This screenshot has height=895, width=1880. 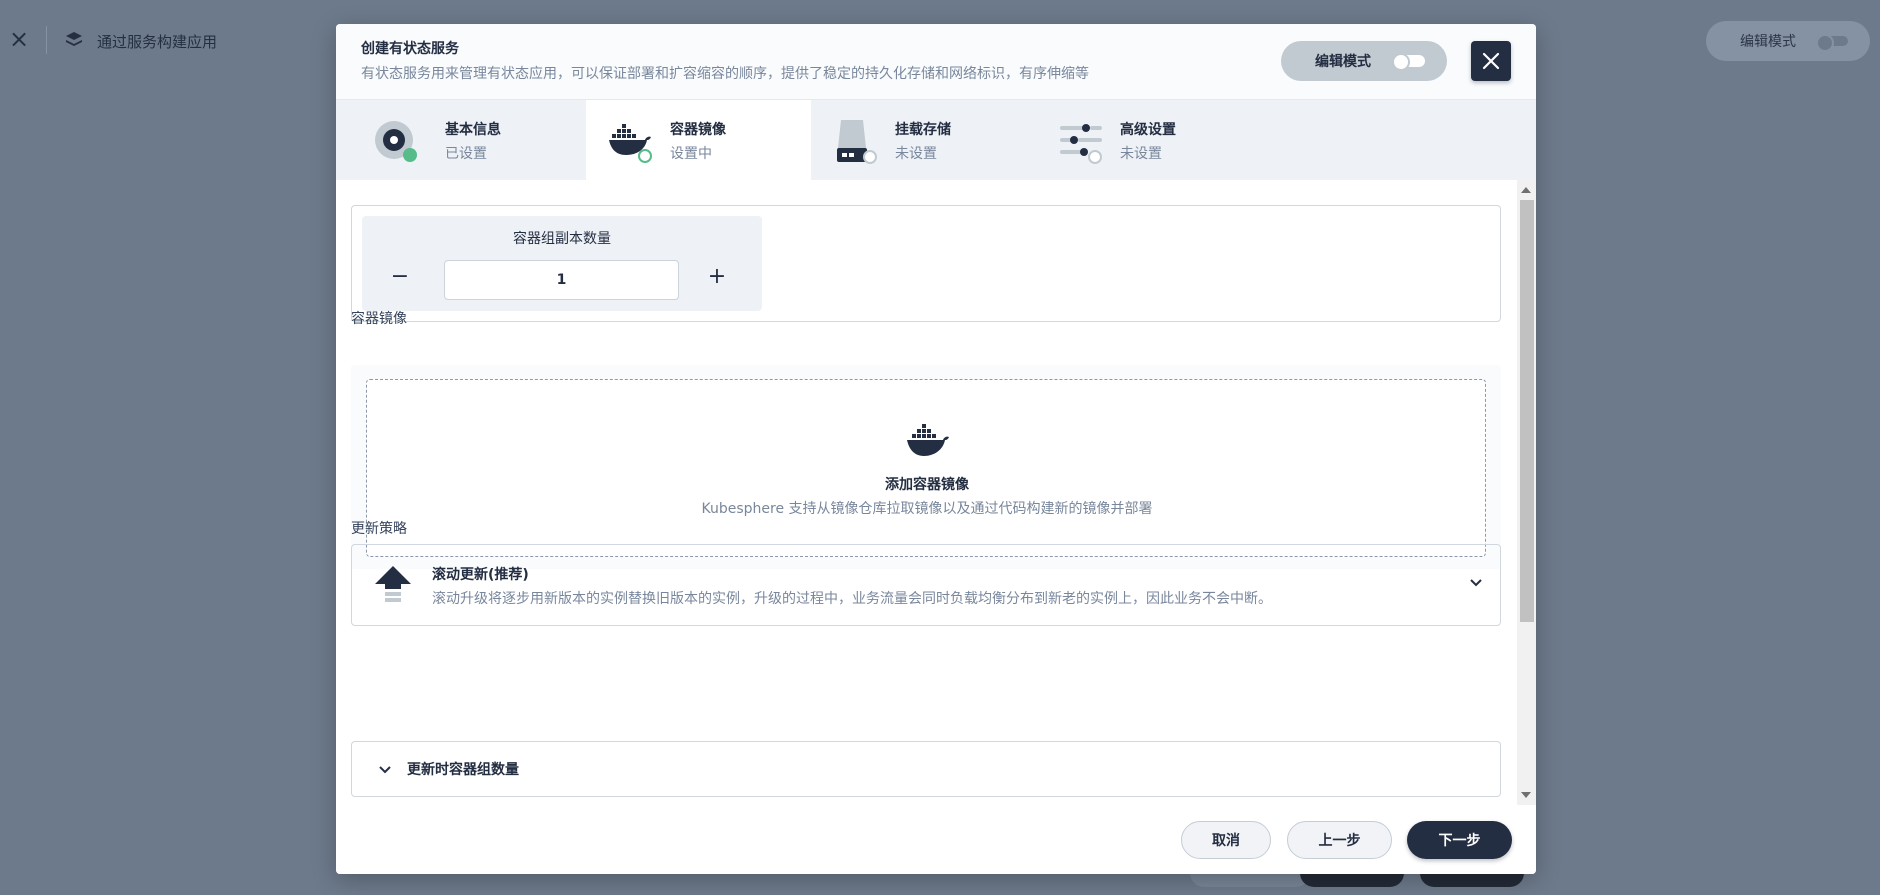 I want to click on step-label: 容器镜像, so click(x=698, y=130).